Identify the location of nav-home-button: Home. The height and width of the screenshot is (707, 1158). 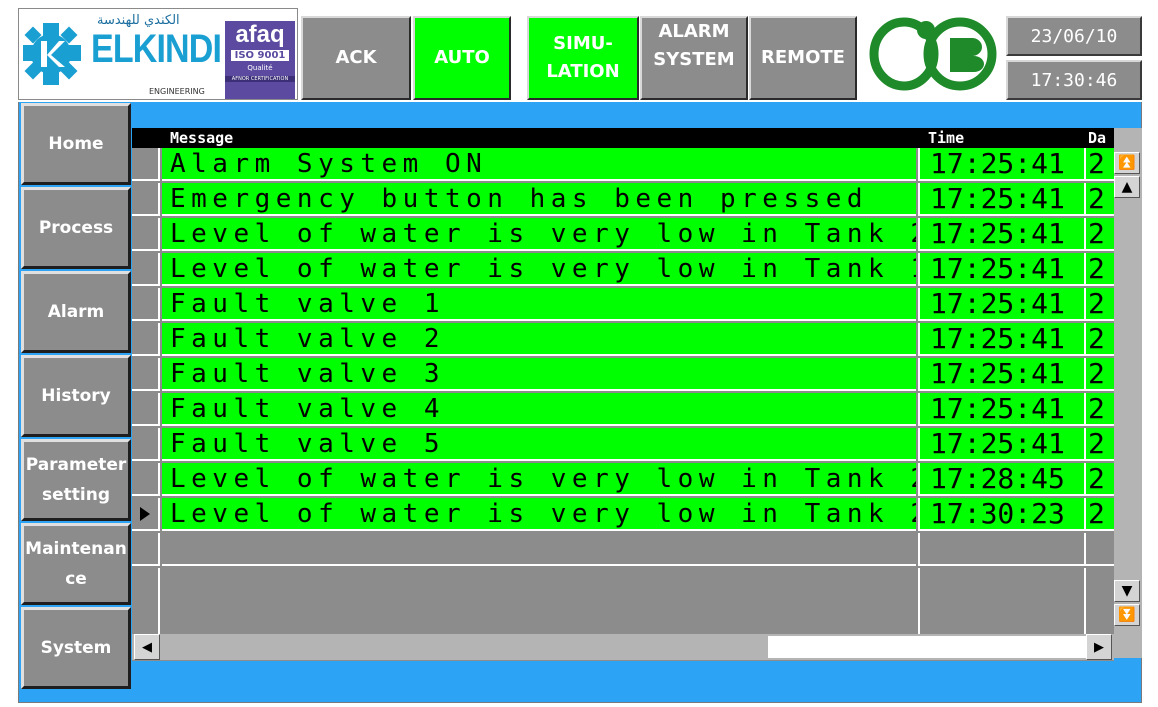
(76, 144).